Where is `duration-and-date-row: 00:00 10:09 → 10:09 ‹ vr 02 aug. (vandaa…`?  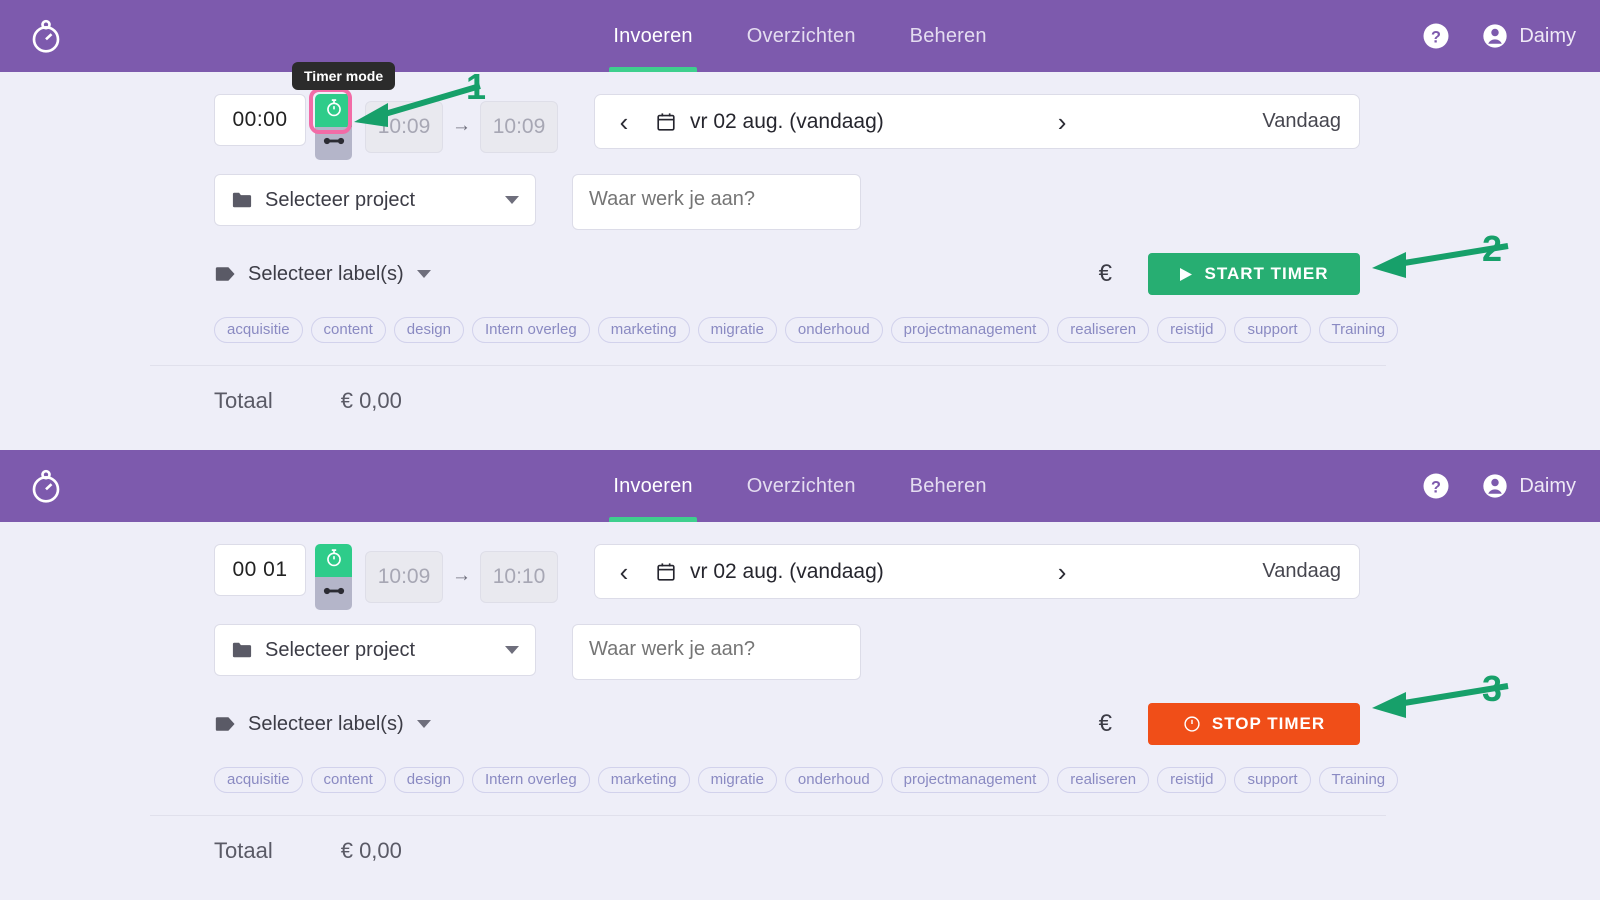
duration-and-date-row: 00:00 10:09 → 10:09 ‹ vr 02 aug. (vandaa… is located at coordinates (800, 124).